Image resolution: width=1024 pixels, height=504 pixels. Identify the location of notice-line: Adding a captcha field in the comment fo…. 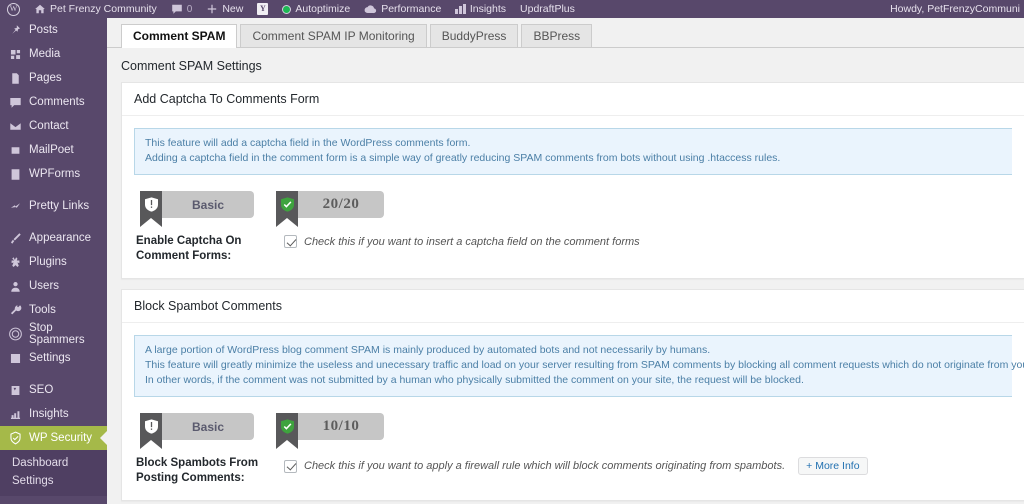
(463, 158).